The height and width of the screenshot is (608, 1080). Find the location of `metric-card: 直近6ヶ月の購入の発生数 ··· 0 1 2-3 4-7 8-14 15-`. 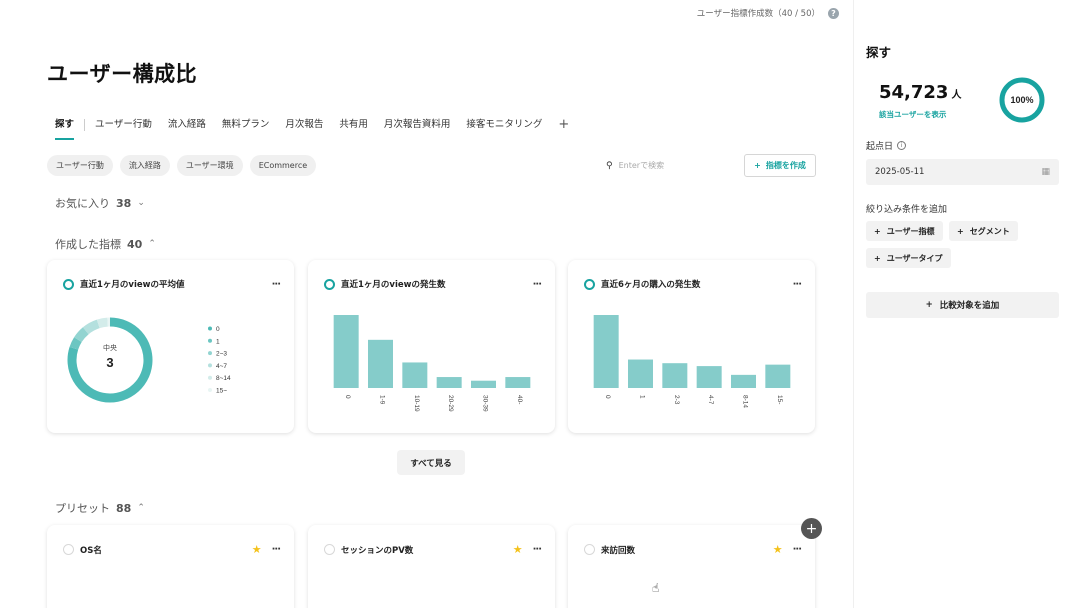

metric-card: 直近6ヶ月の購入の発生数 ··· 0 1 2-3 4-7 8-14 15- is located at coordinates (691, 346).